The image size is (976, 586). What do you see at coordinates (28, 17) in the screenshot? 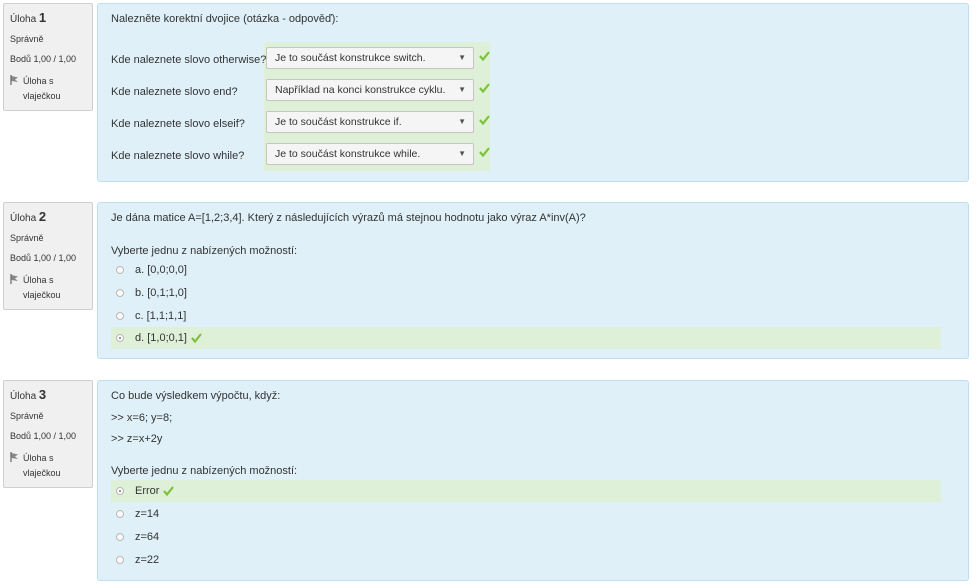
I see `question-number: Úloha 1` at bounding box center [28, 17].